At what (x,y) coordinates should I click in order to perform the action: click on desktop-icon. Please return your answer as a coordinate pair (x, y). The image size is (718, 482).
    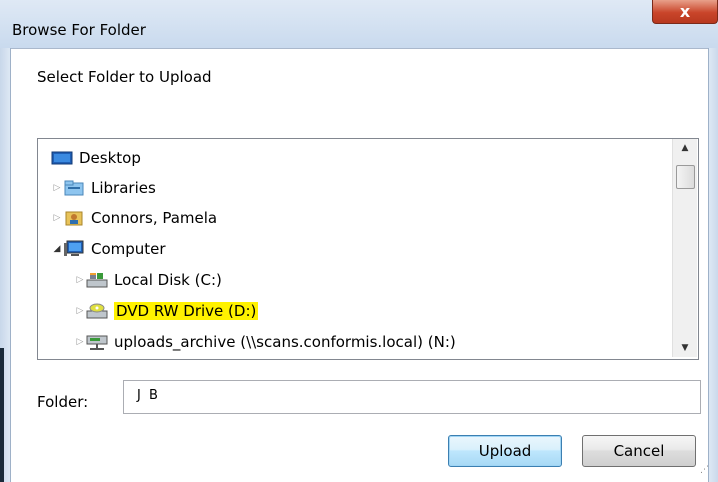
    Looking at the image, I should click on (62, 158).